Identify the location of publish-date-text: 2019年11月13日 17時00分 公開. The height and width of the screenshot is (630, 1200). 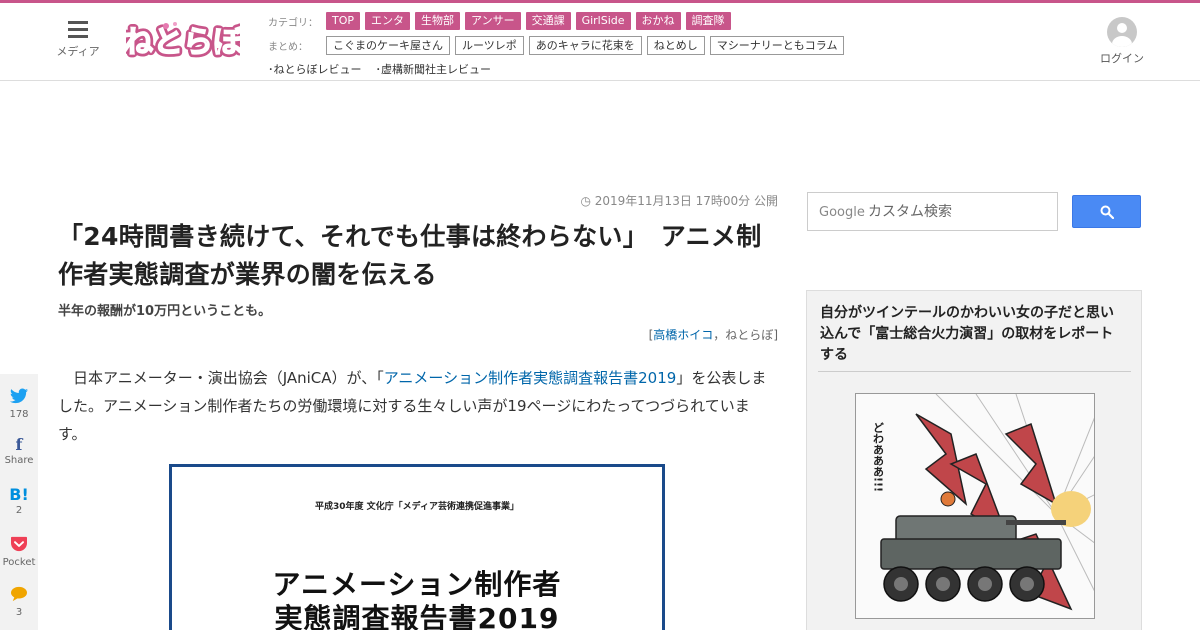
(686, 201).